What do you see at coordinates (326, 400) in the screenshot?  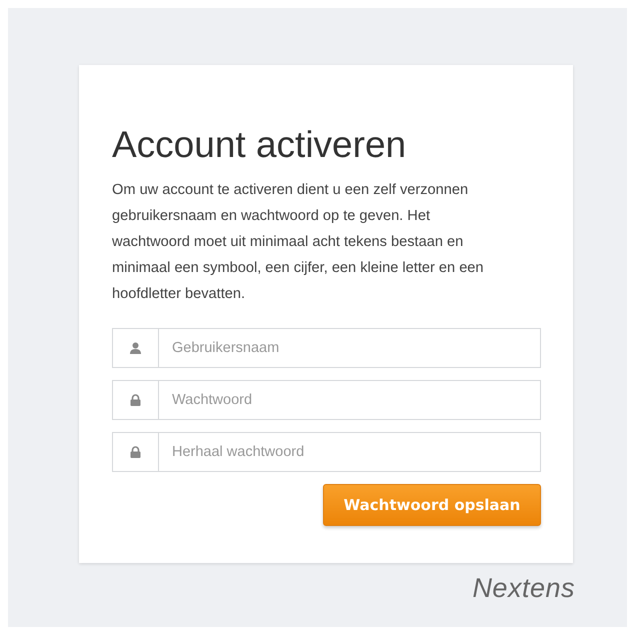 I see `text-field: Wachtwoord` at bounding box center [326, 400].